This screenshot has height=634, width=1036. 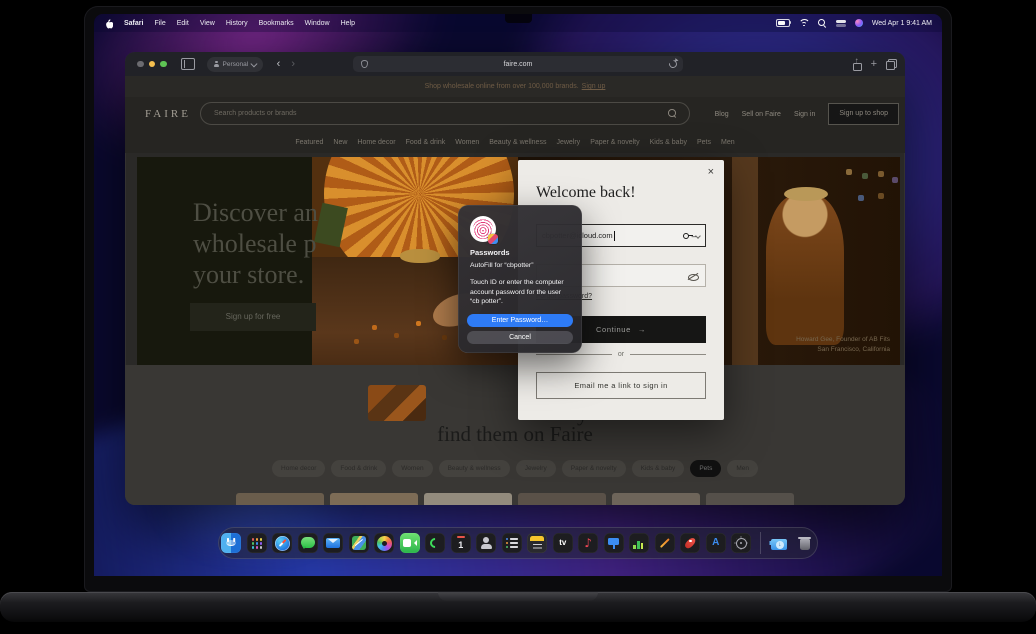 I want to click on url-text: faire.com, so click(x=518, y=64).